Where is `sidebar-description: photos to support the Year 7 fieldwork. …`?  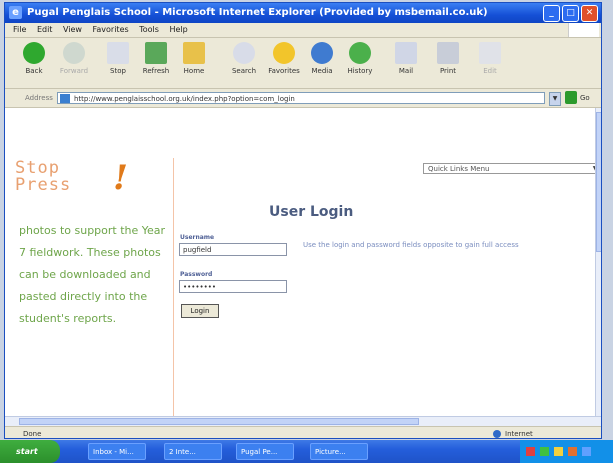 sidebar-description: photos to support the Year 7 fieldwork. … is located at coordinates (92, 274).